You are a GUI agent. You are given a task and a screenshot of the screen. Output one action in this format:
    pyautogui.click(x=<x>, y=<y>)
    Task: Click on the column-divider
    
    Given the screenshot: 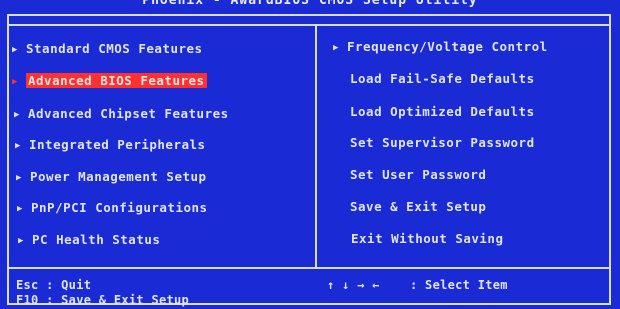 What is the action you would take?
    pyautogui.click(x=316, y=145)
    